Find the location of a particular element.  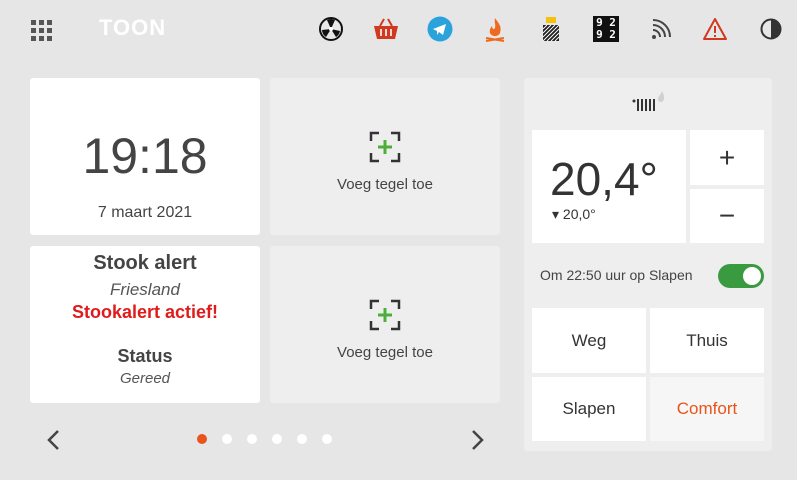

decrease-temperature-button: − is located at coordinates (727, 216).